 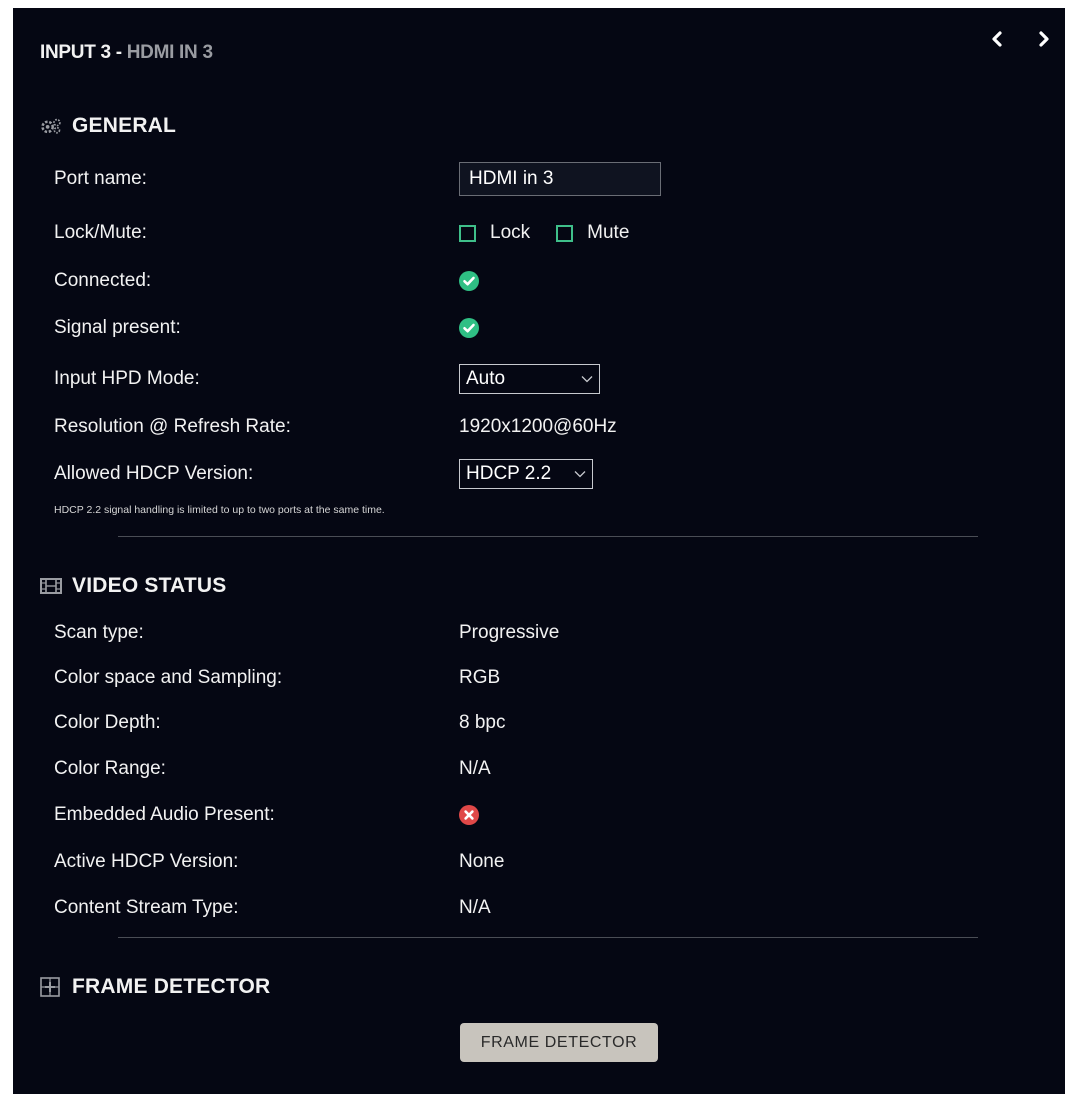 I want to click on chevron-right-icon, so click(x=1044, y=39).